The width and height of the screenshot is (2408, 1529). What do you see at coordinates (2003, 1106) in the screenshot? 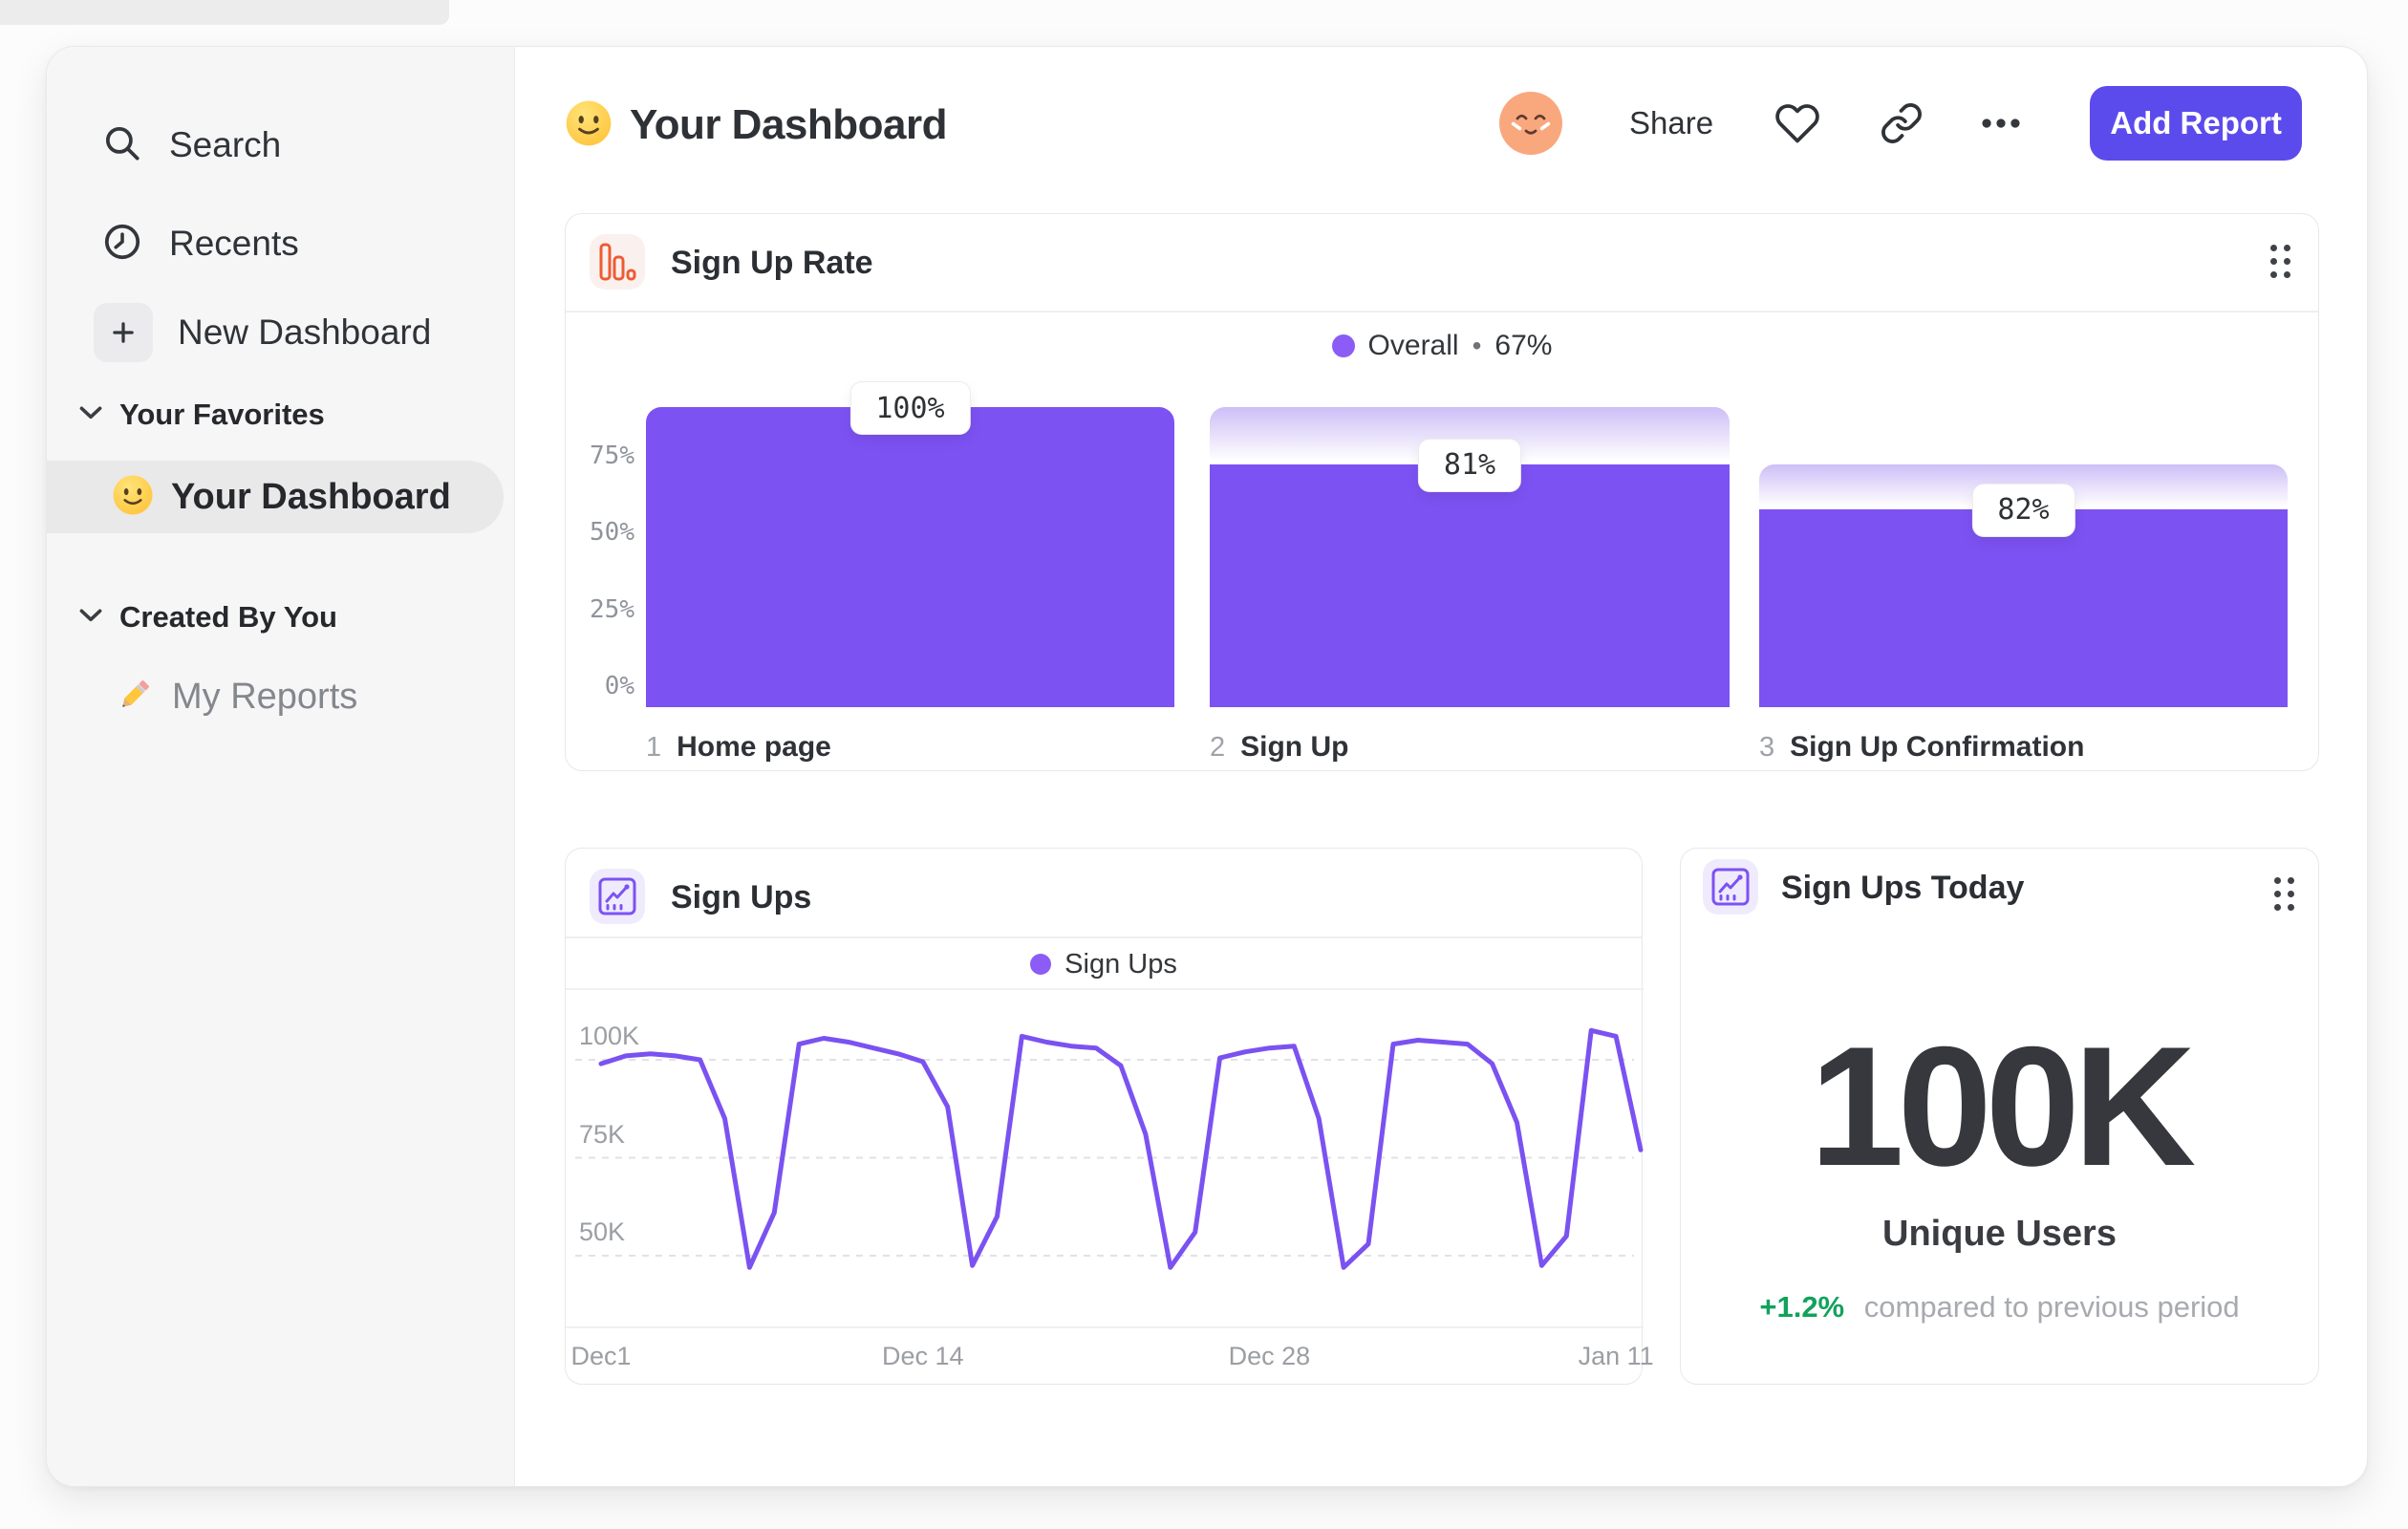
I see `metric-value: 100K` at bounding box center [2003, 1106].